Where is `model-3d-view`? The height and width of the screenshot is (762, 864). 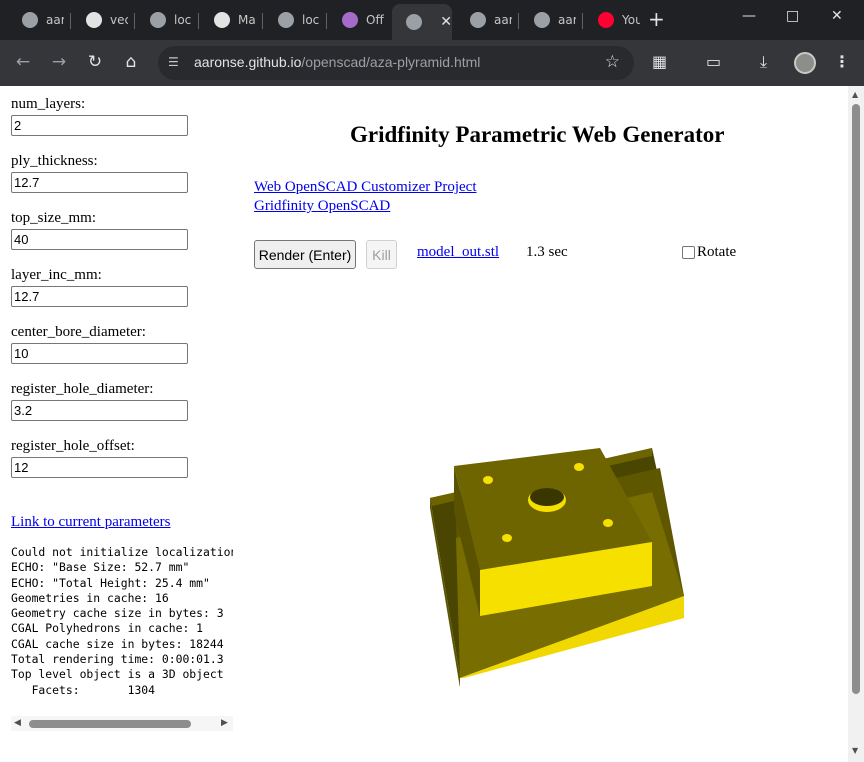 model-3d-view is located at coordinates (560, 566).